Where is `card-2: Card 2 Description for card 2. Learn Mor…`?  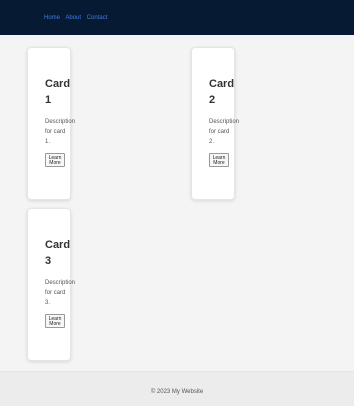 card-2: Card 2 Description for card 2. Learn Mor… is located at coordinates (215, 123).